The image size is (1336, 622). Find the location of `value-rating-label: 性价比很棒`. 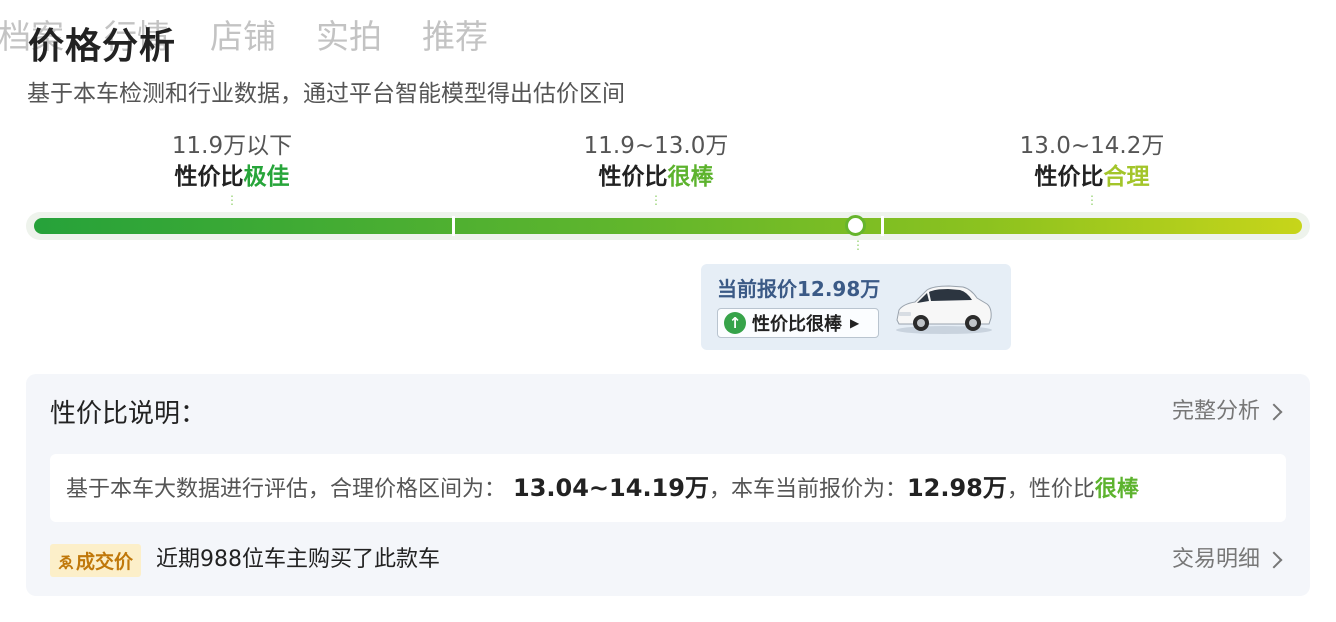

value-rating-label: 性价比很棒 is located at coordinates (797, 324).